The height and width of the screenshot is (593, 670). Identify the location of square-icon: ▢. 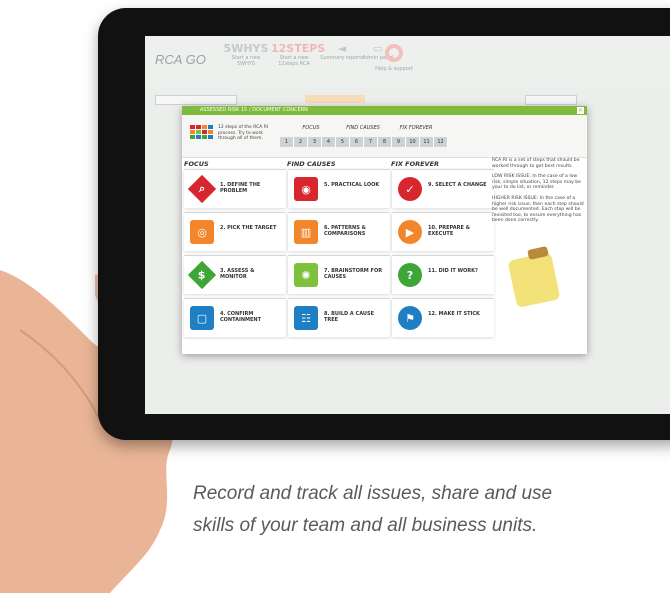
(202, 318).